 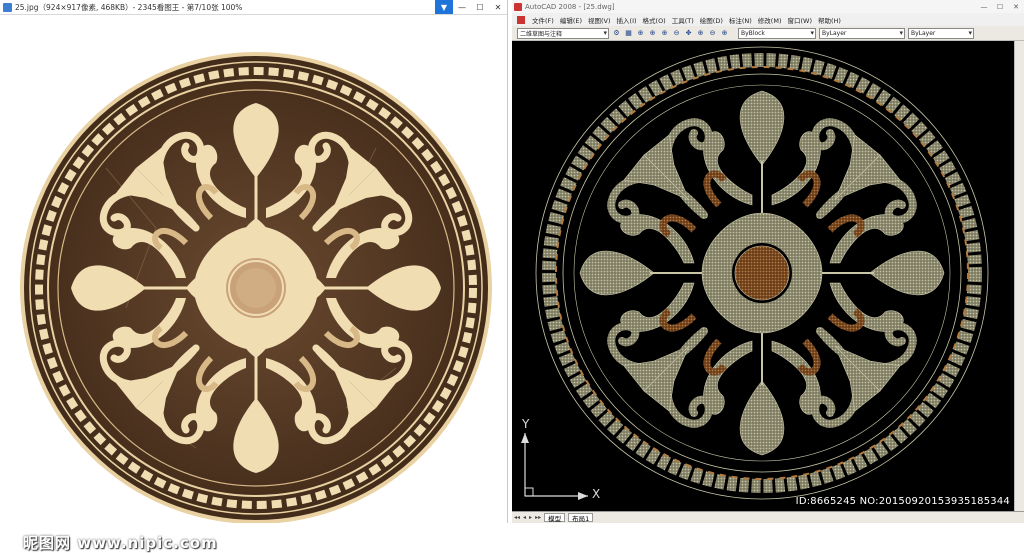 What do you see at coordinates (517, 517) in the screenshot?
I see `first-tab-arrow-icon: ◂◂` at bounding box center [517, 517].